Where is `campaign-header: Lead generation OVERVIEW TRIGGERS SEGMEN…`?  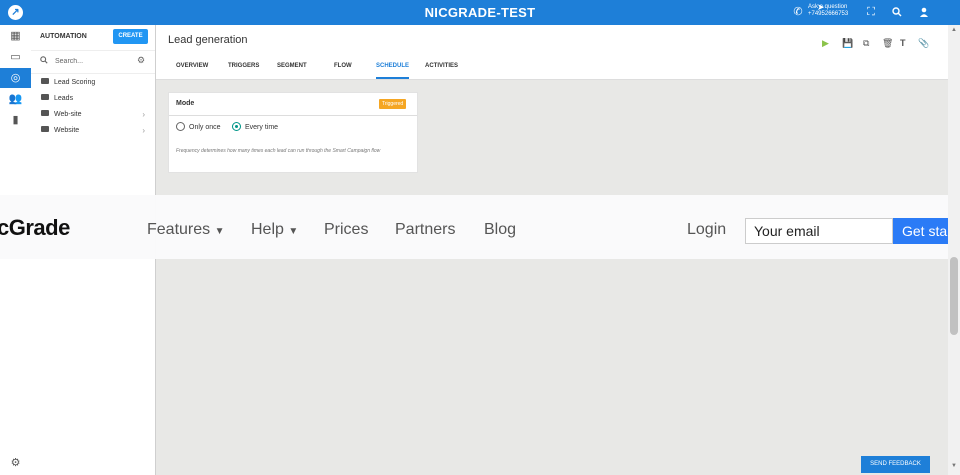
campaign-header: Lead generation OVERVIEW TRIGGERS SEGMEN… is located at coordinates (552, 52).